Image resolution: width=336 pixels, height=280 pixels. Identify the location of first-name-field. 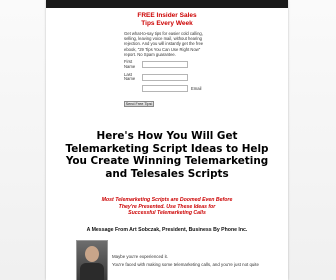
(165, 65).